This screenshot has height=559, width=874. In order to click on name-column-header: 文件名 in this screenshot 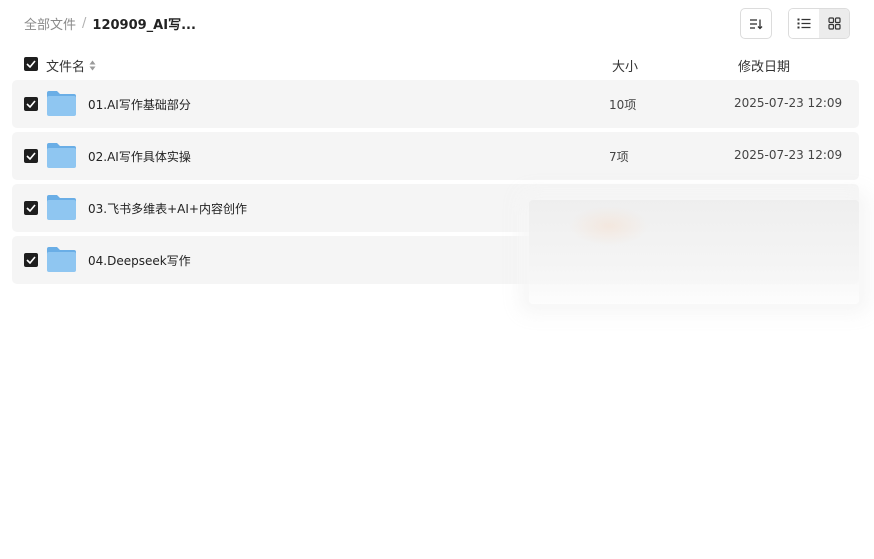, I will do `click(71, 65)`.